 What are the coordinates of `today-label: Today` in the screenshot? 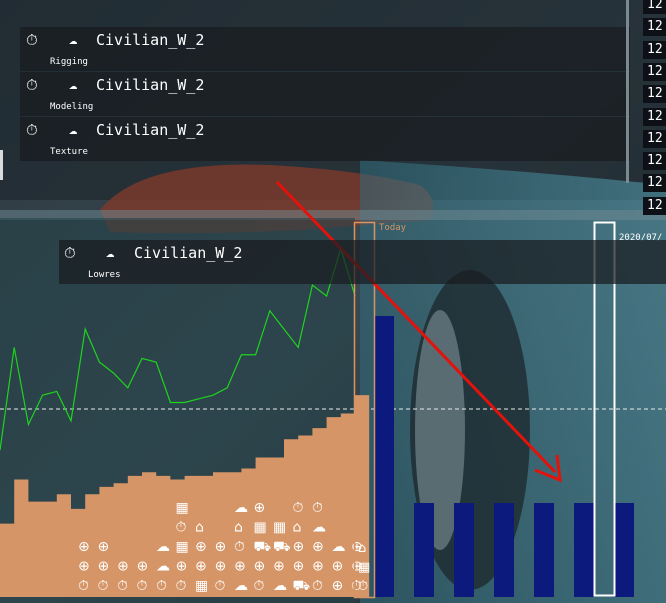 It's located at (393, 228).